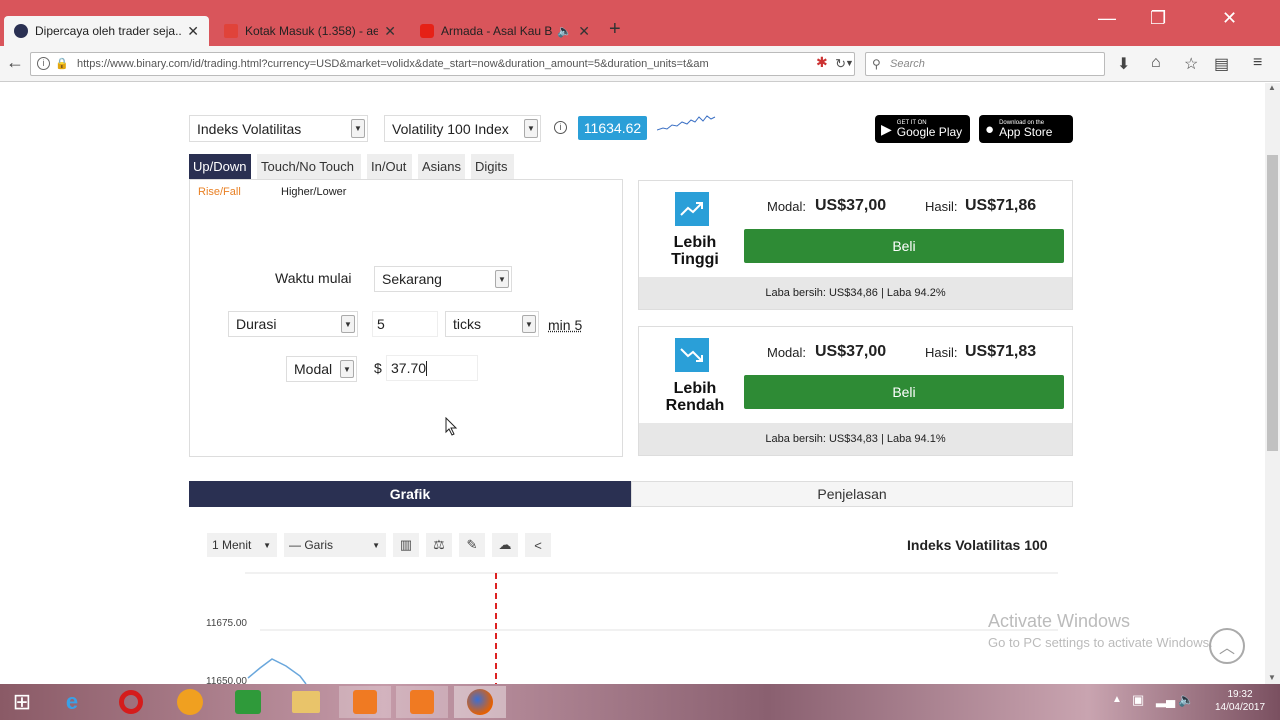  I want to click on media-player-icon, so click(190, 702).